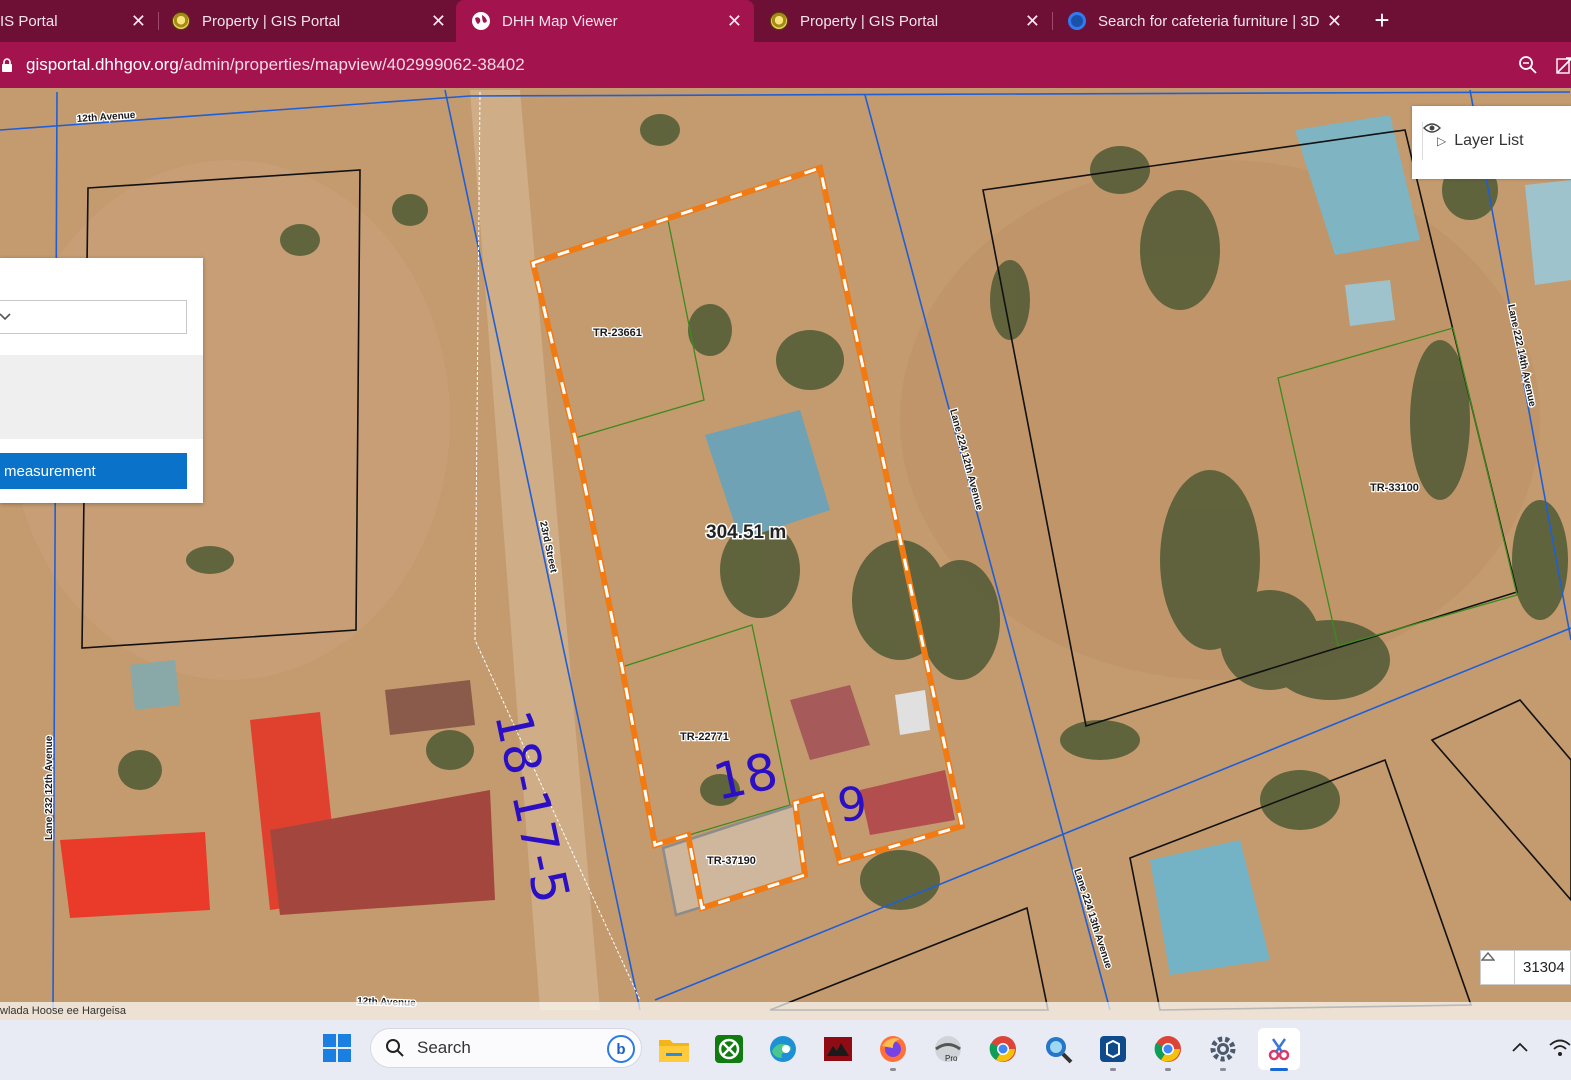 The image size is (1571, 1080). I want to click on search-tool-icon, so click(1058, 1049).